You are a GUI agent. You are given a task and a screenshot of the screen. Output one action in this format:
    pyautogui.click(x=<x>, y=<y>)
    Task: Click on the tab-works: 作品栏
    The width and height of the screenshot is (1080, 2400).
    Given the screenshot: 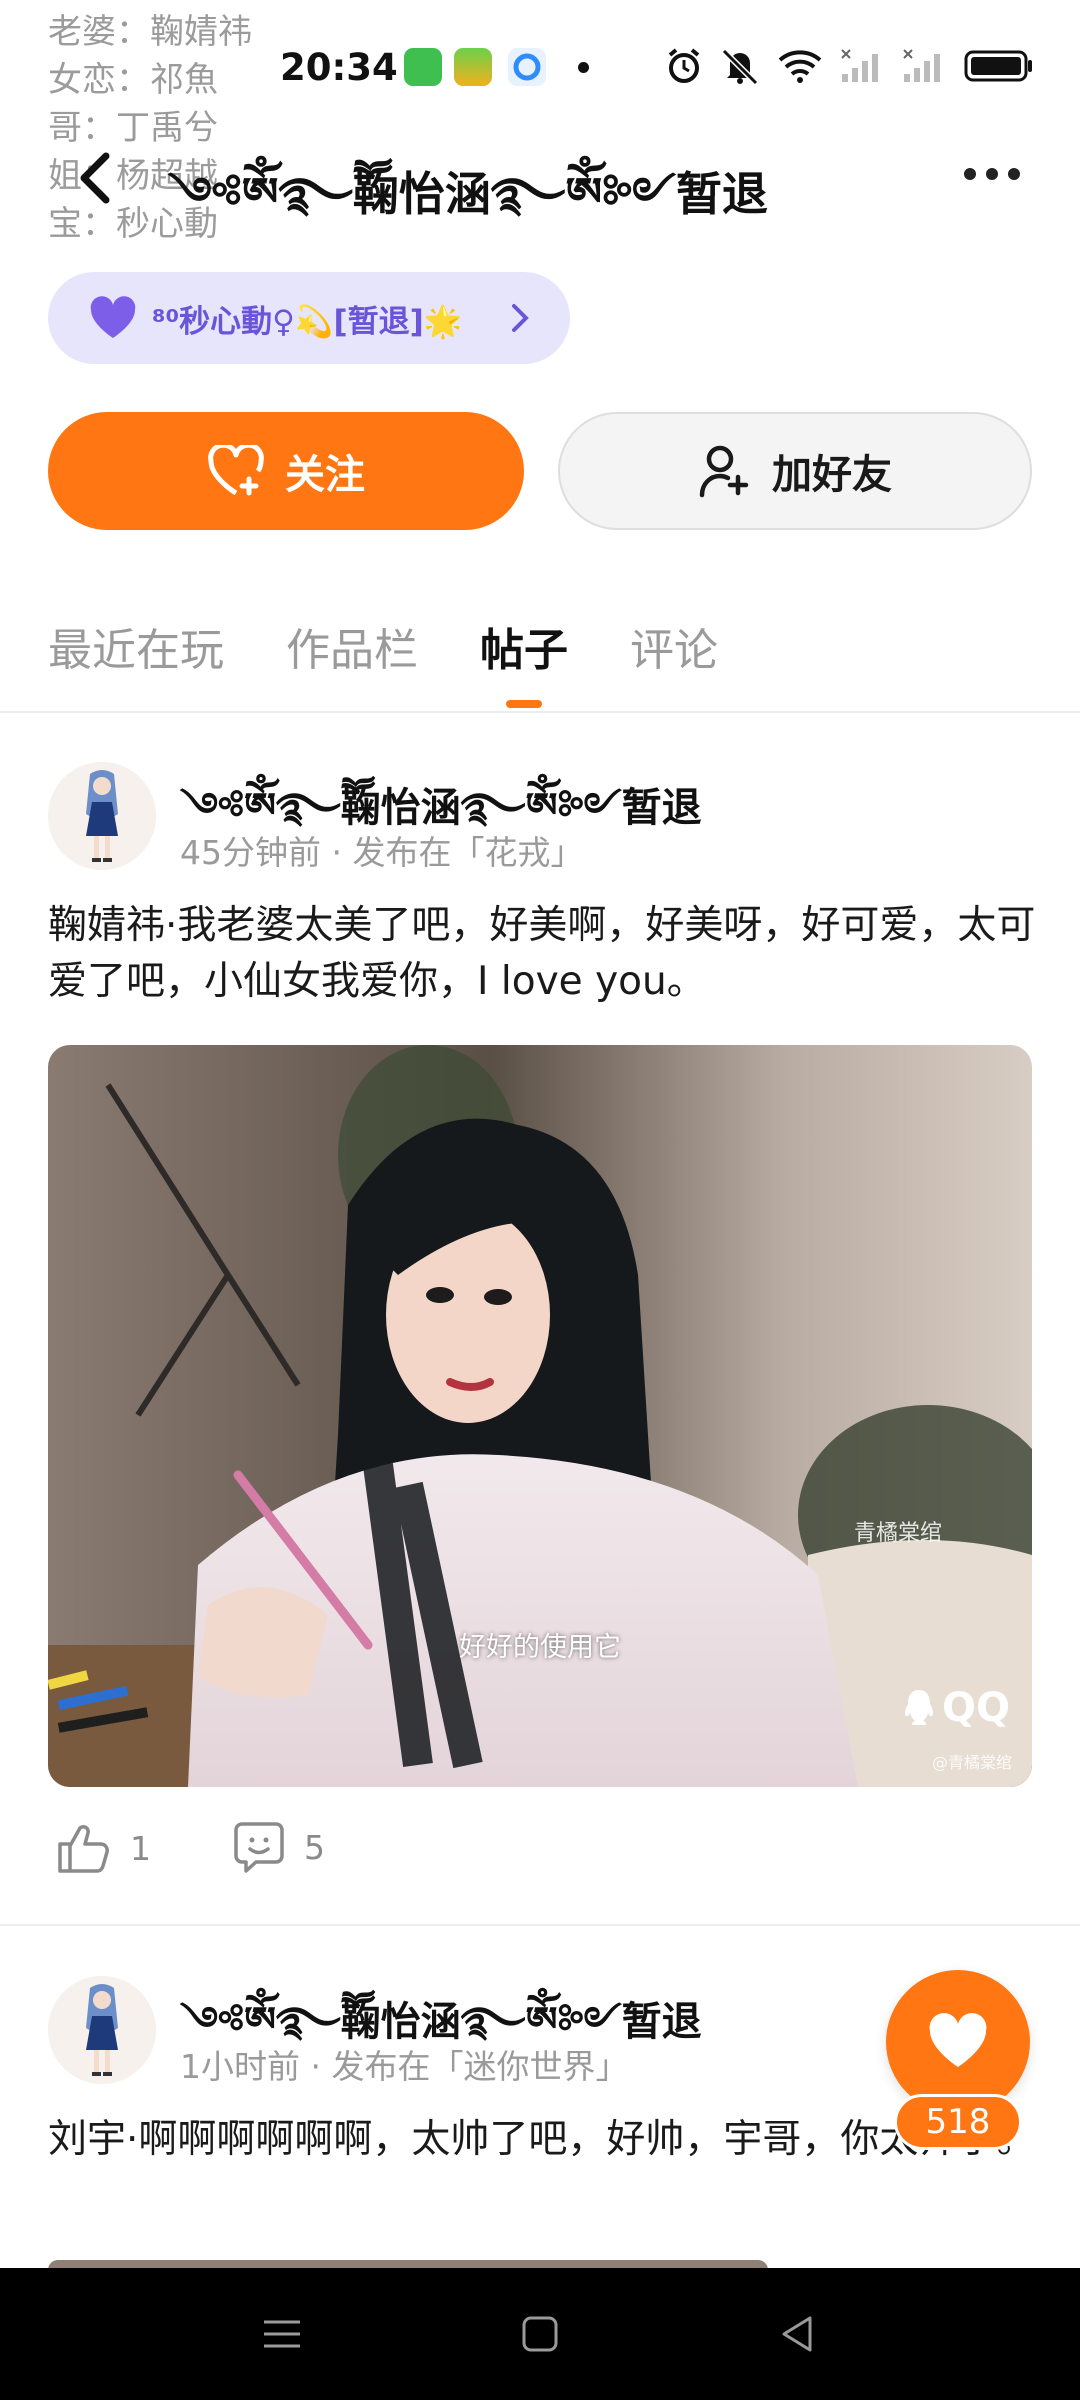 What is the action you would take?
    pyautogui.click(x=352, y=659)
    